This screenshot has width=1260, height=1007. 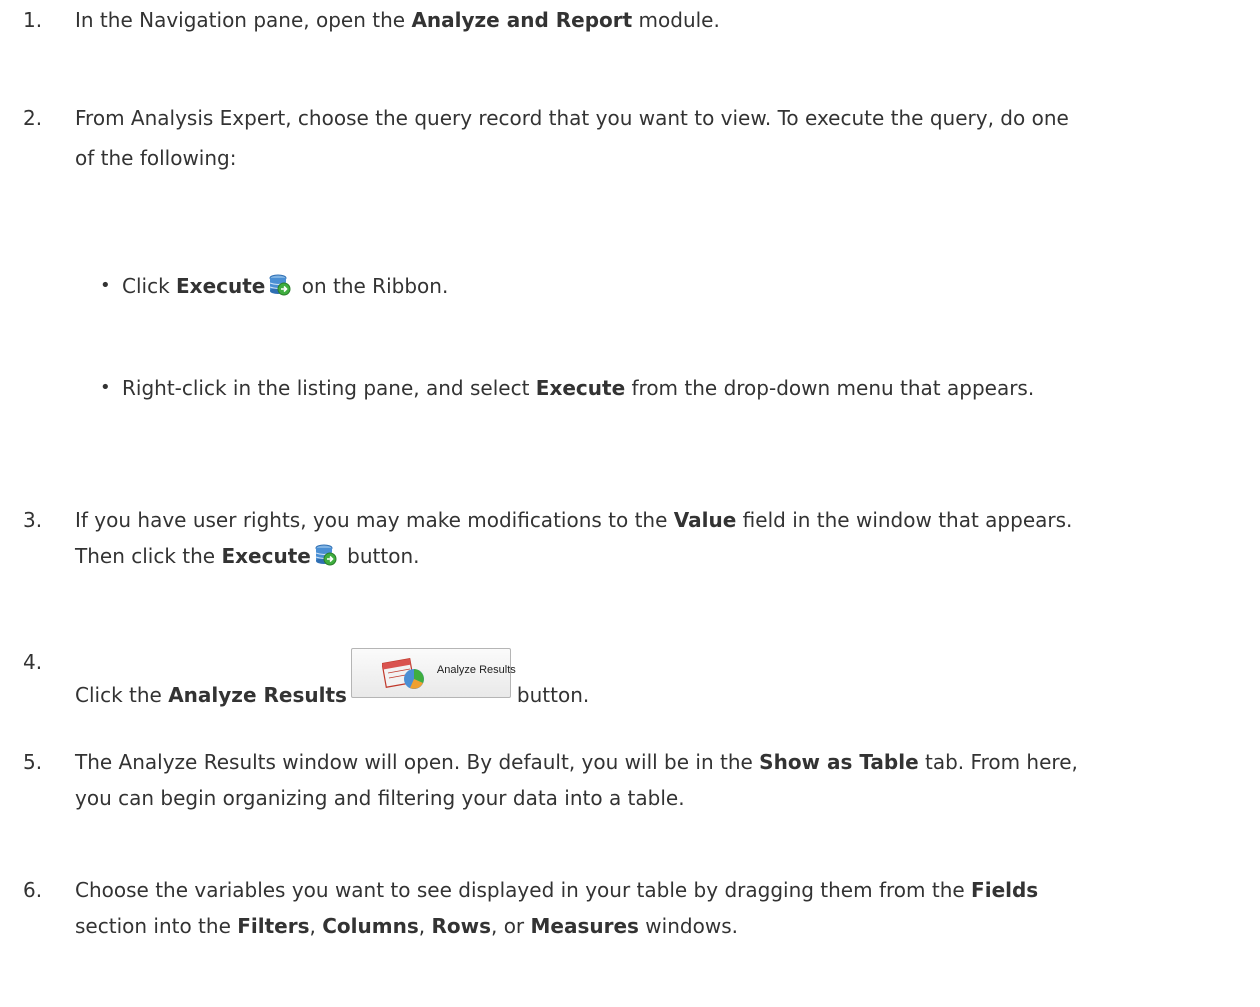 What do you see at coordinates (33, 520) in the screenshot?
I see `step-number: 3.` at bounding box center [33, 520].